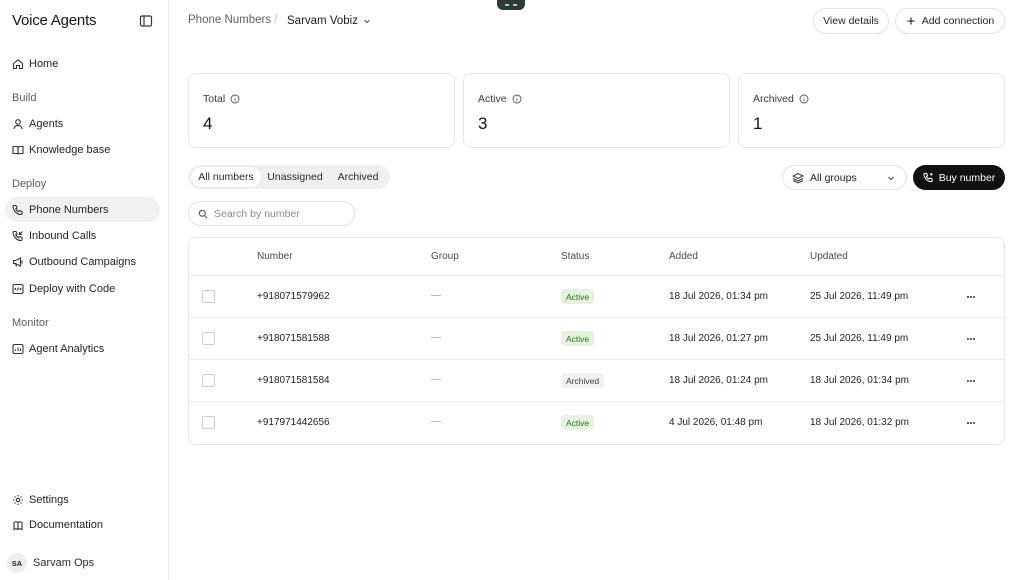  What do you see at coordinates (718, 338) in the screenshot?
I see `added-date: 18 Jul 2026, 01:27 pm` at bounding box center [718, 338].